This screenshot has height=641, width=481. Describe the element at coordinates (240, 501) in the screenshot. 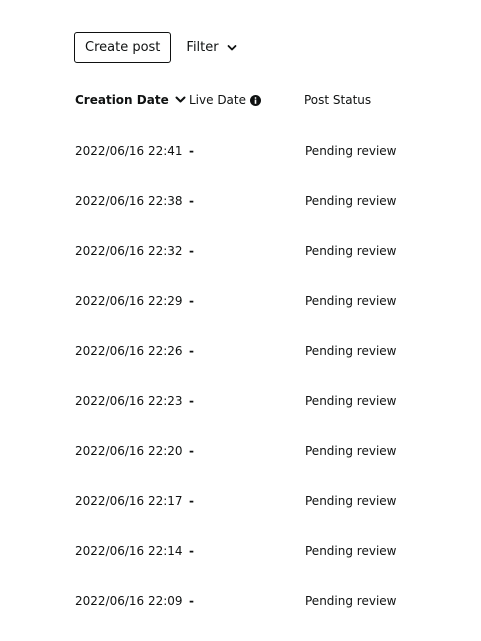

I see `table-row: 2022/06/16 22:17 - Pending review` at that location.